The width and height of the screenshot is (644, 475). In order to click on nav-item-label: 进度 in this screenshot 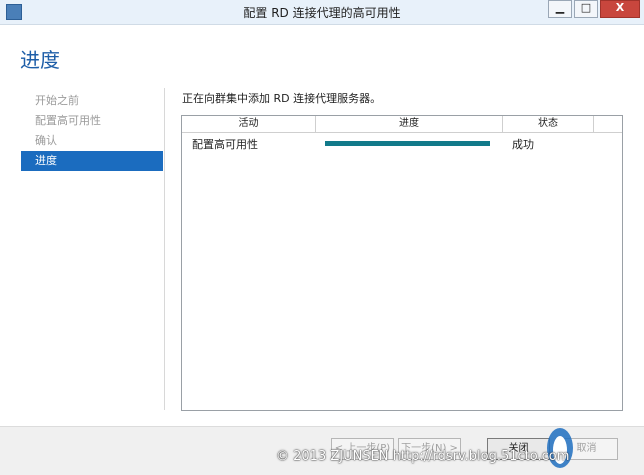, I will do `click(46, 160)`.